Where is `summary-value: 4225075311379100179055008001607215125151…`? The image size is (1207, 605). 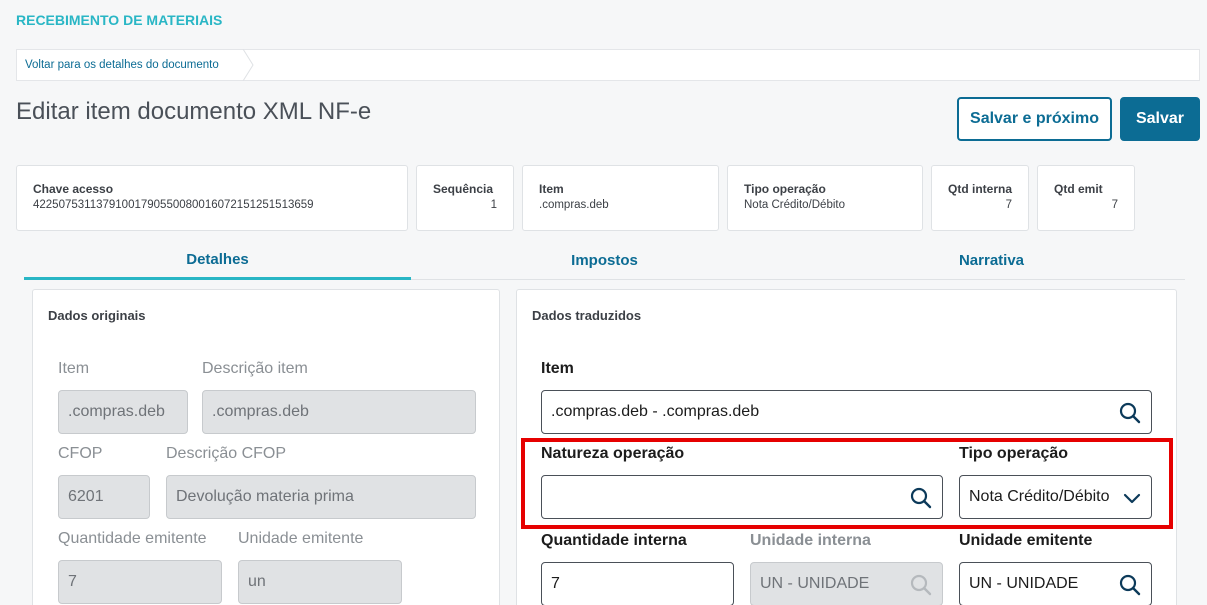 summary-value: 4225075311379100179055008001607215125151… is located at coordinates (173, 205).